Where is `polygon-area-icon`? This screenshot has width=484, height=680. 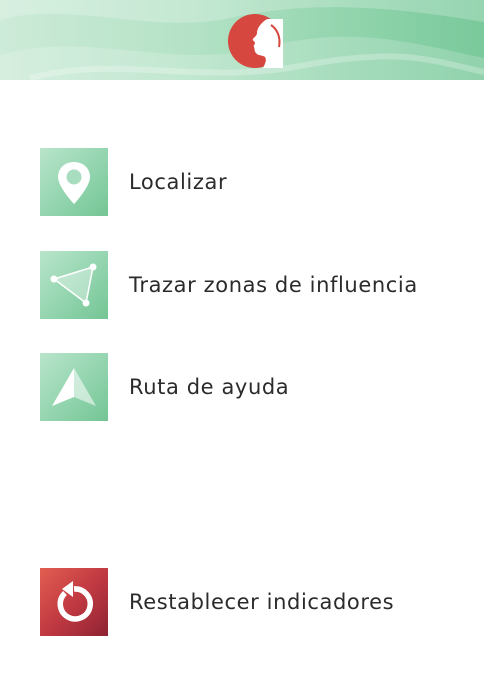
polygon-area-icon is located at coordinates (74, 285).